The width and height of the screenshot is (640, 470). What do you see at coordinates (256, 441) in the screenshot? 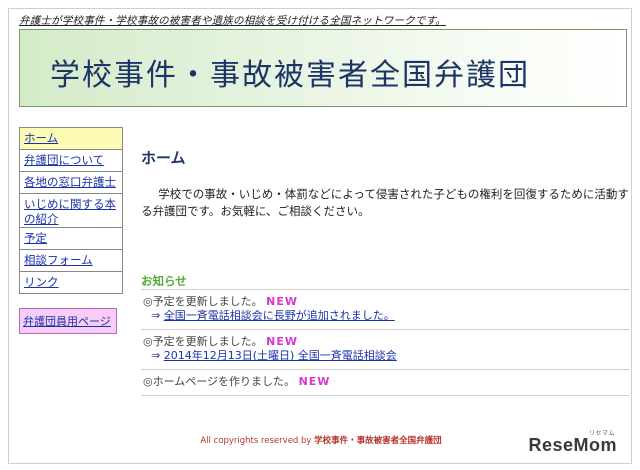
I see `footer-prefix: All copyrights reserved by` at bounding box center [256, 441].